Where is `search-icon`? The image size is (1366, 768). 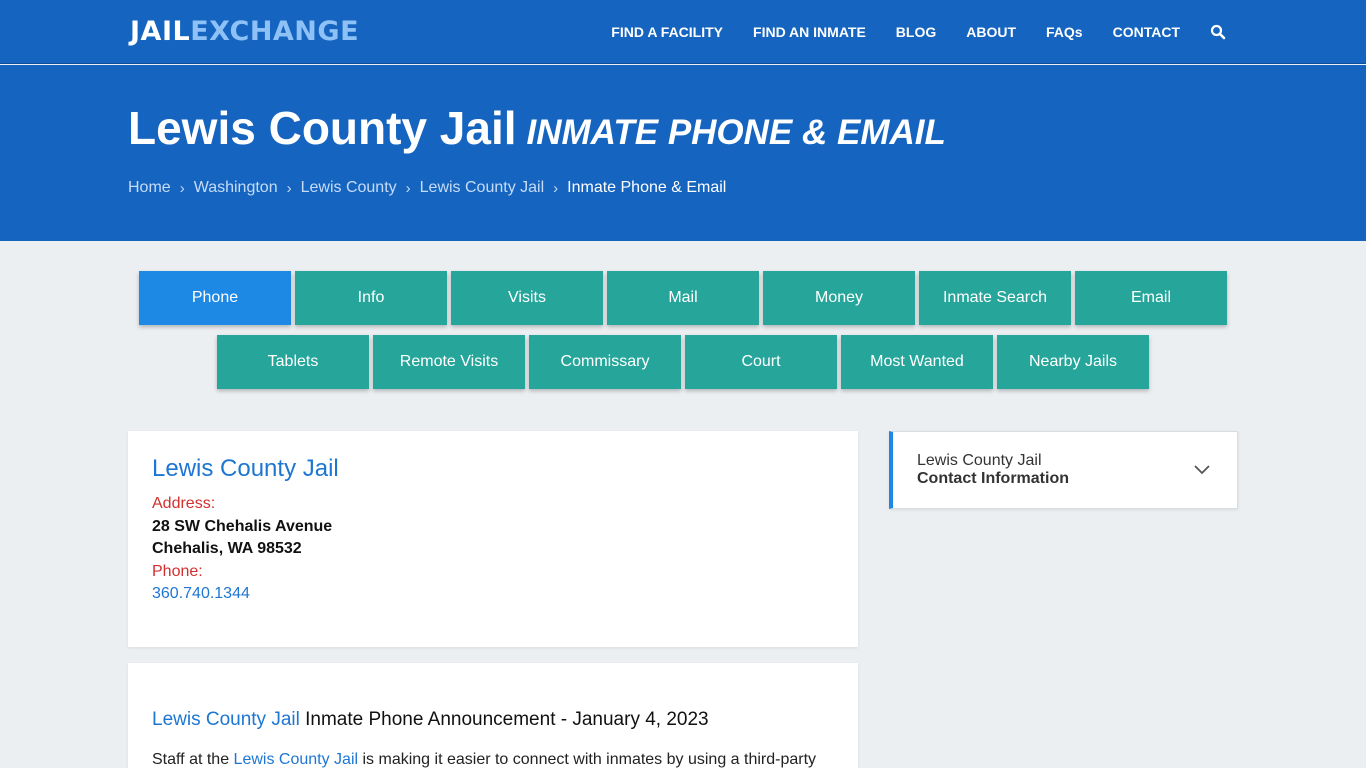
search-icon is located at coordinates (1218, 32).